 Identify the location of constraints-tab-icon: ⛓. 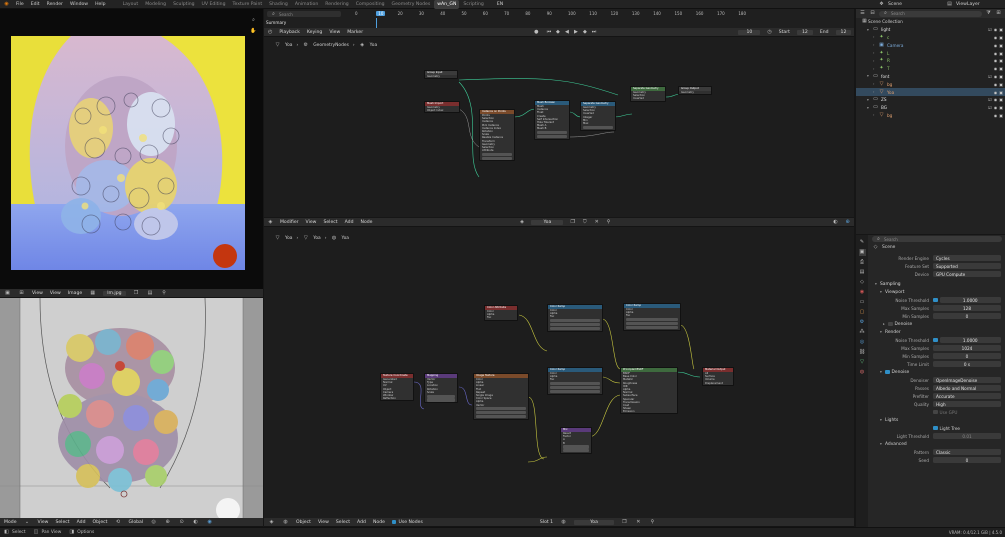
(862, 352).